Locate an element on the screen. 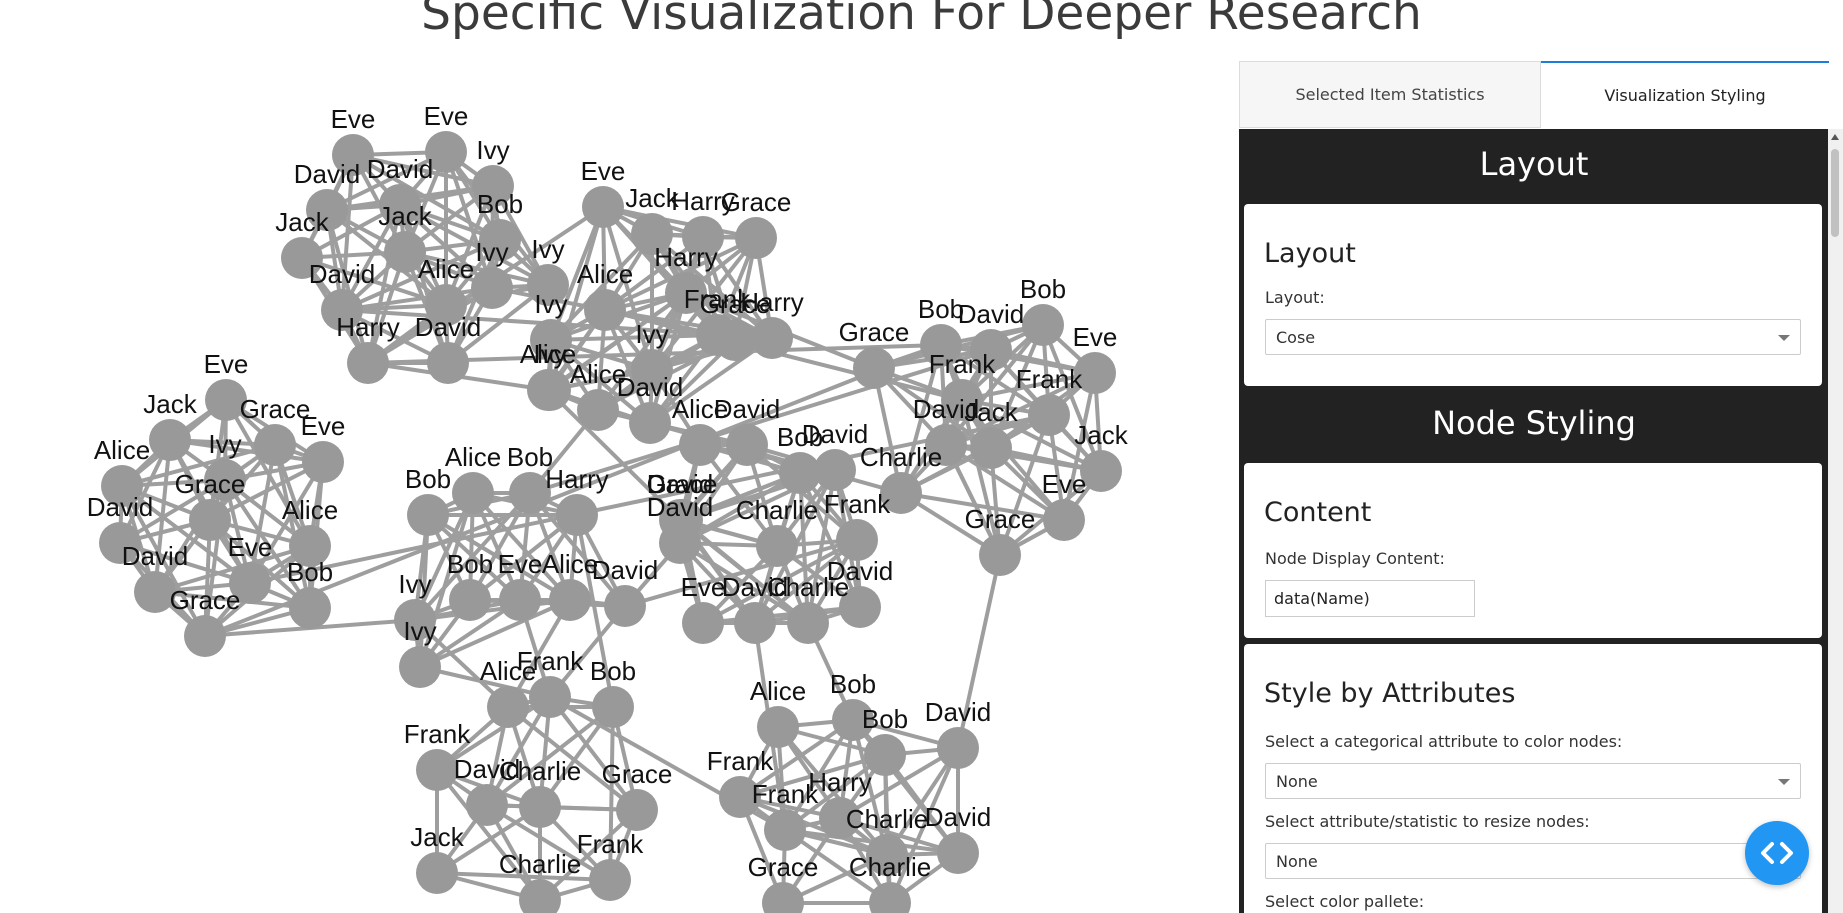 The height and width of the screenshot is (913, 1843). graph-node-label: Charlie is located at coordinates (777, 510).